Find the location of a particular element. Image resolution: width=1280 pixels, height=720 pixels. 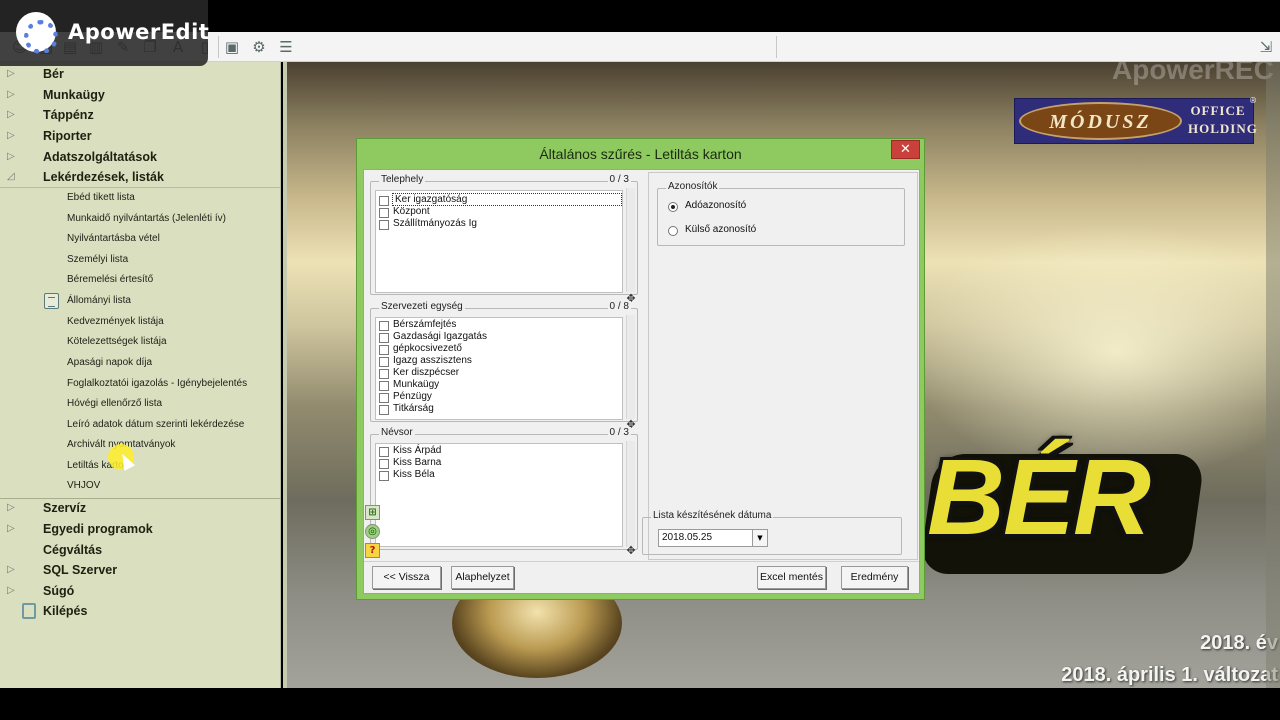

sidebar-item-sugo: ▷ Súgó is located at coordinates (140, 592).